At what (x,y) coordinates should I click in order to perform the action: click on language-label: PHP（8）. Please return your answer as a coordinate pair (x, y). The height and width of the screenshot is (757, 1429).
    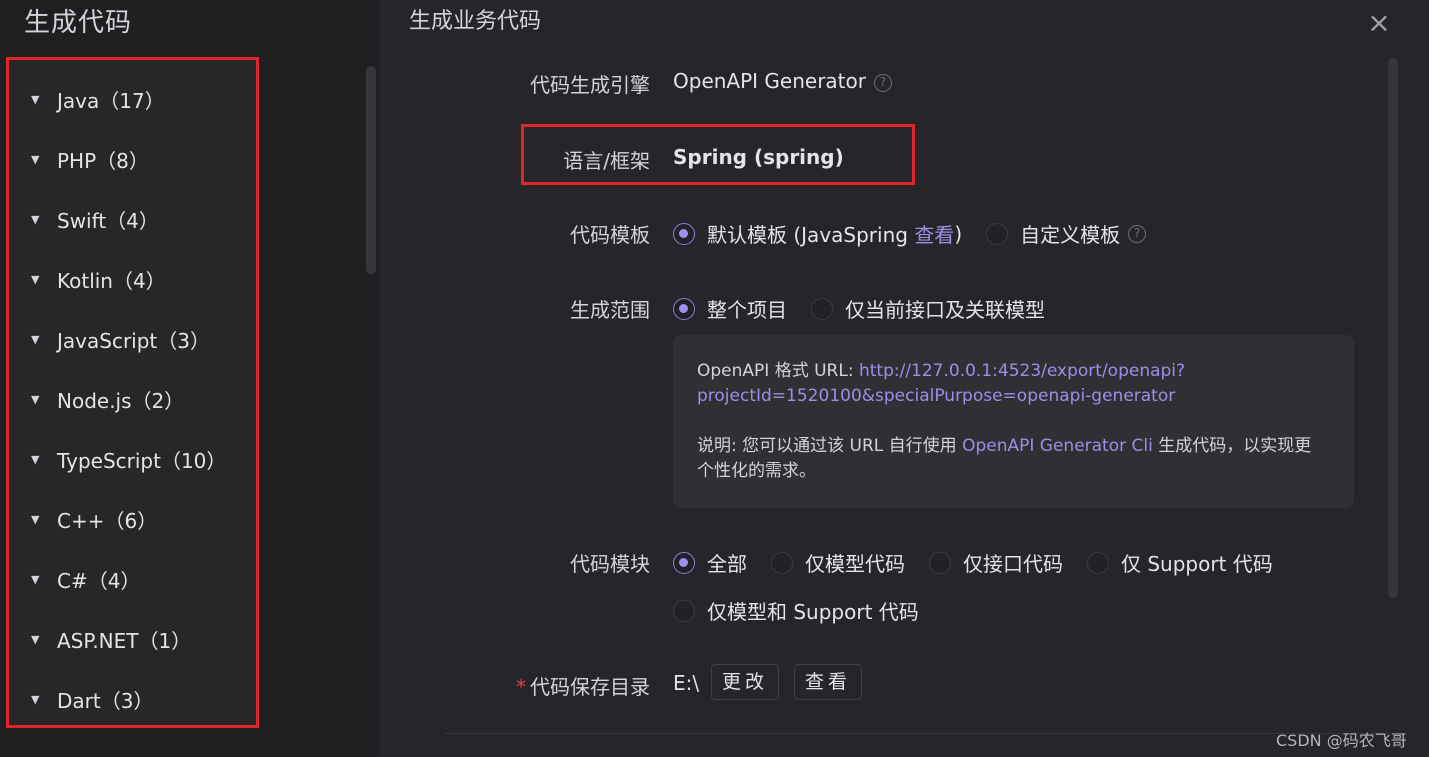
    Looking at the image, I should click on (103, 160).